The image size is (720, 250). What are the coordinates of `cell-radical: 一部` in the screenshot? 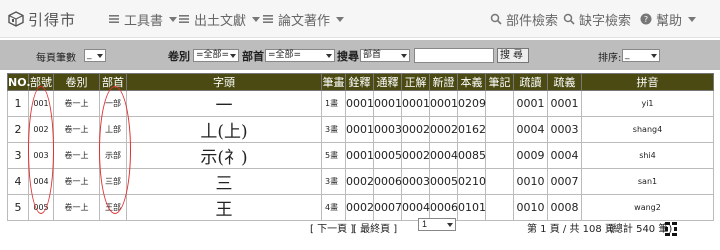 It's located at (113, 103).